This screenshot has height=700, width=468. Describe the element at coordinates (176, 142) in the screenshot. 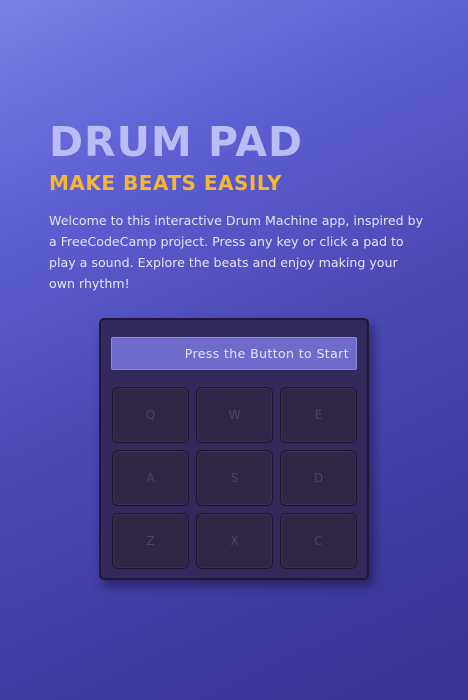

I see `page-title: DRUM PAD` at that location.